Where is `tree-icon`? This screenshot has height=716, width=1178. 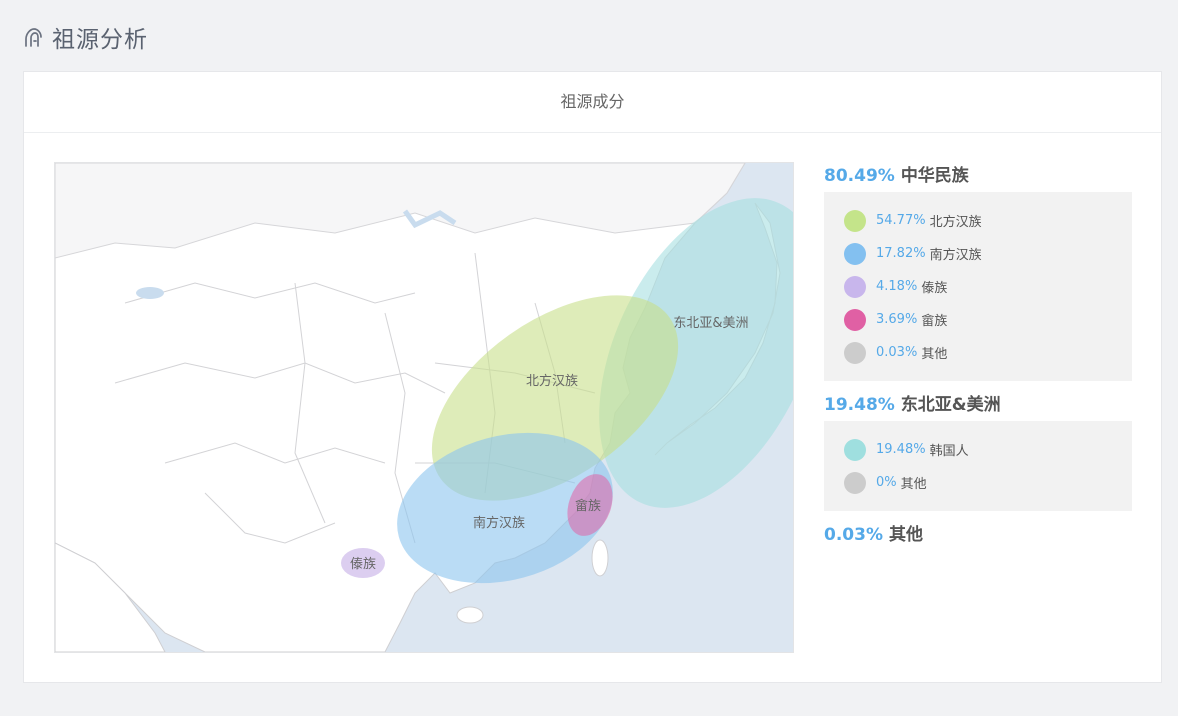
tree-icon is located at coordinates (33, 37).